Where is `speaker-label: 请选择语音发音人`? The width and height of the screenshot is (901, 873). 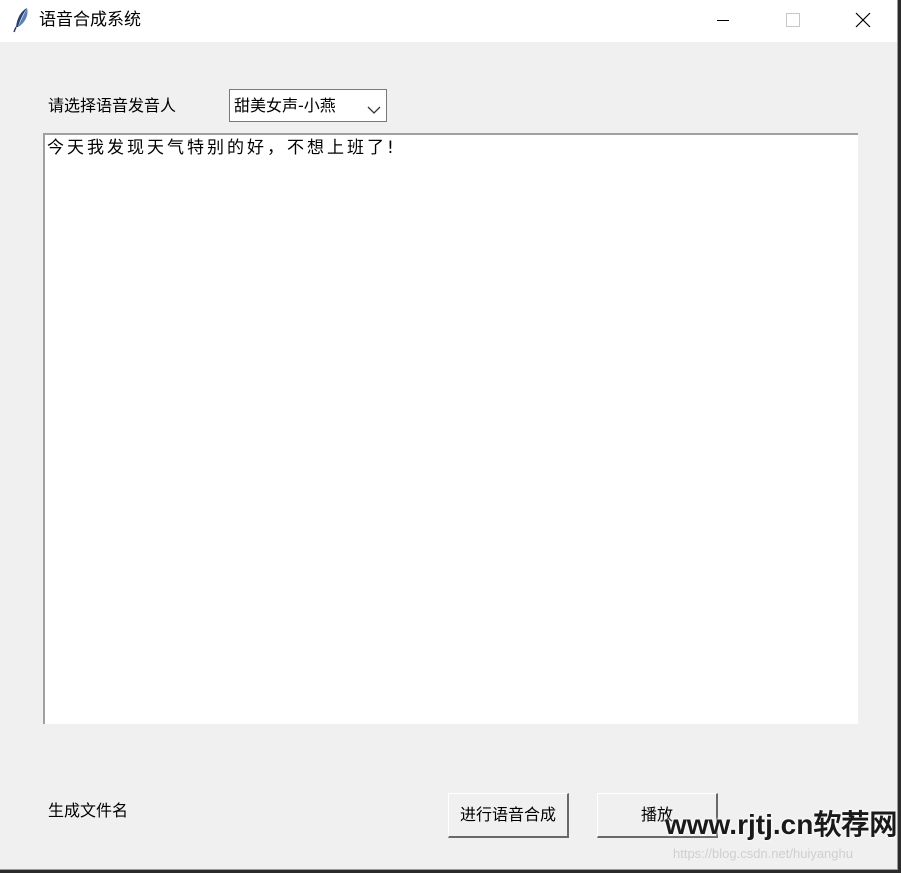 speaker-label: 请选择语音发音人 is located at coordinates (112, 105).